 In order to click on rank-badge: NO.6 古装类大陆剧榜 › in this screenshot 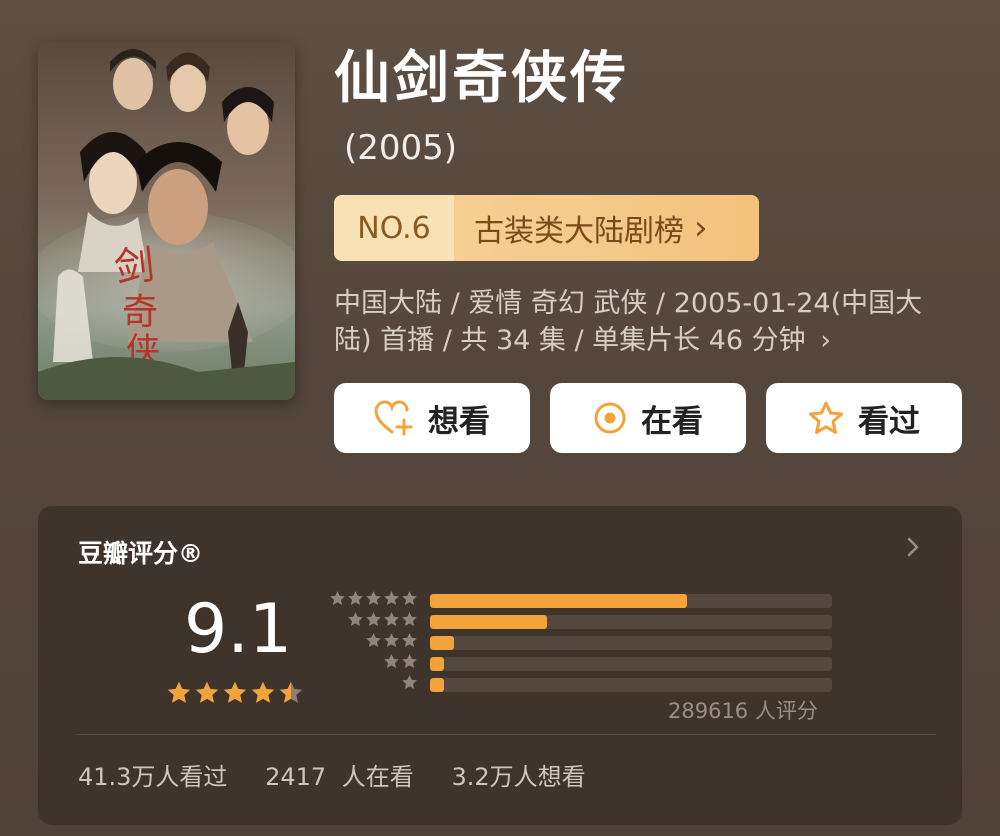, I will do `click(546, 228)`.